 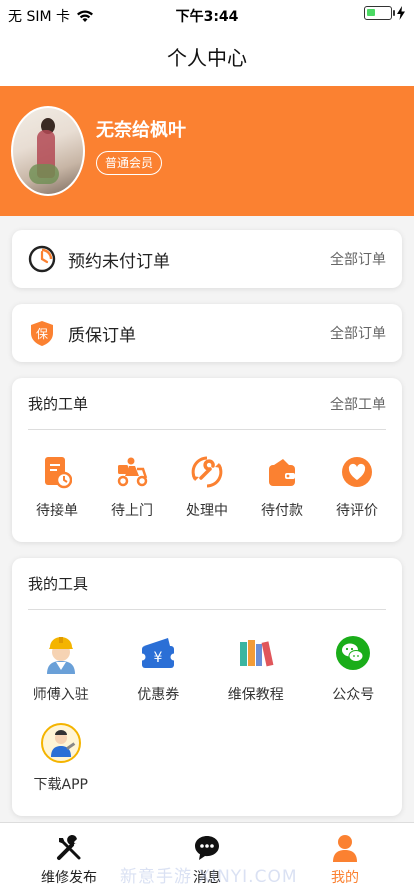 I want to click on charging-bolt-icon, so click(x=401, y=13).